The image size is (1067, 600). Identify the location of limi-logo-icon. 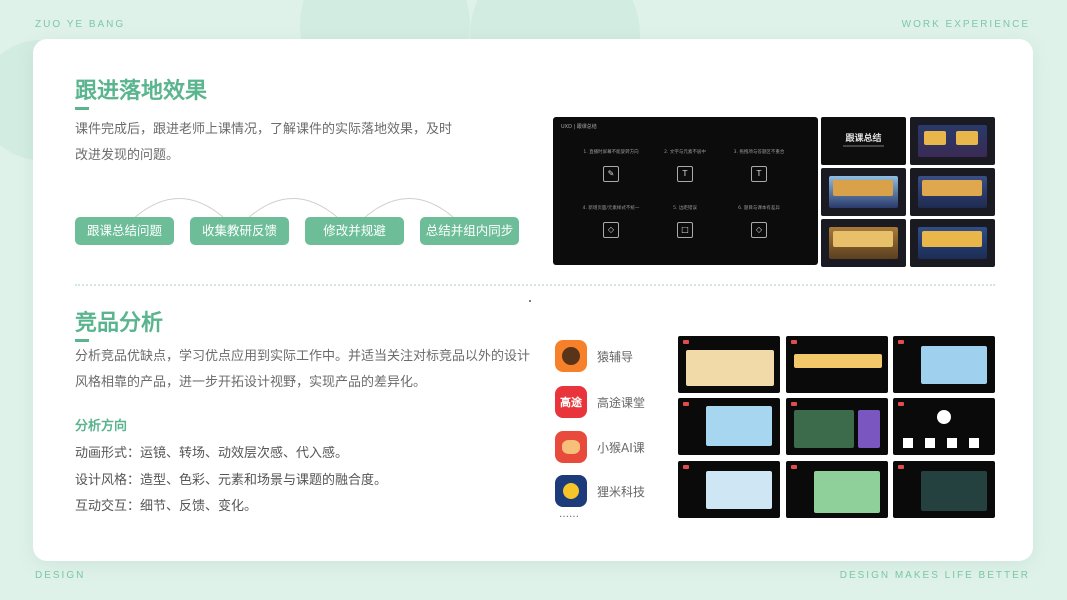
(571, 491).